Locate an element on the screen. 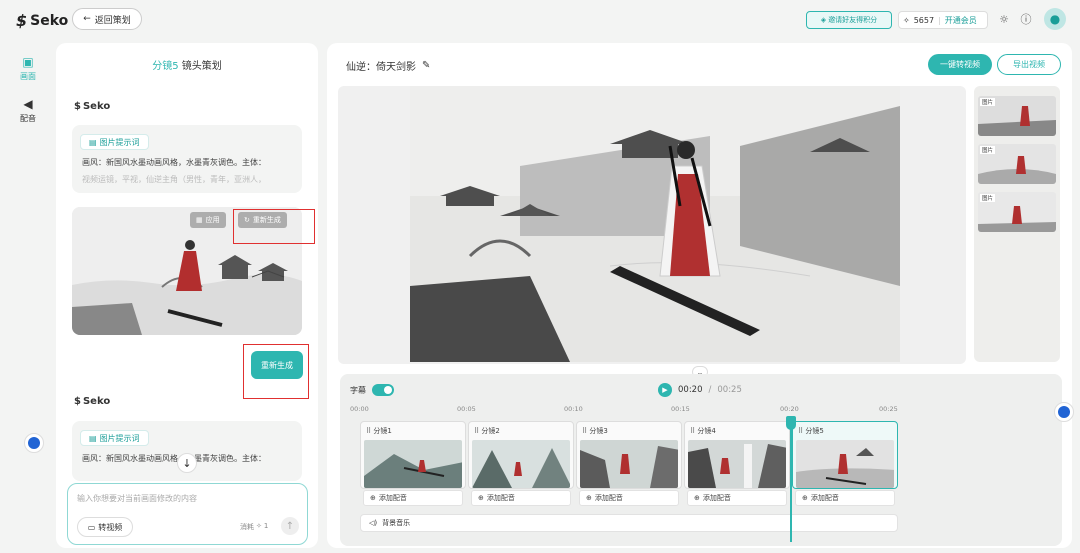 The width and height of the screenshot is (1080, 553). ruler-tick: 00:00 is located at coordinates (359, 409).